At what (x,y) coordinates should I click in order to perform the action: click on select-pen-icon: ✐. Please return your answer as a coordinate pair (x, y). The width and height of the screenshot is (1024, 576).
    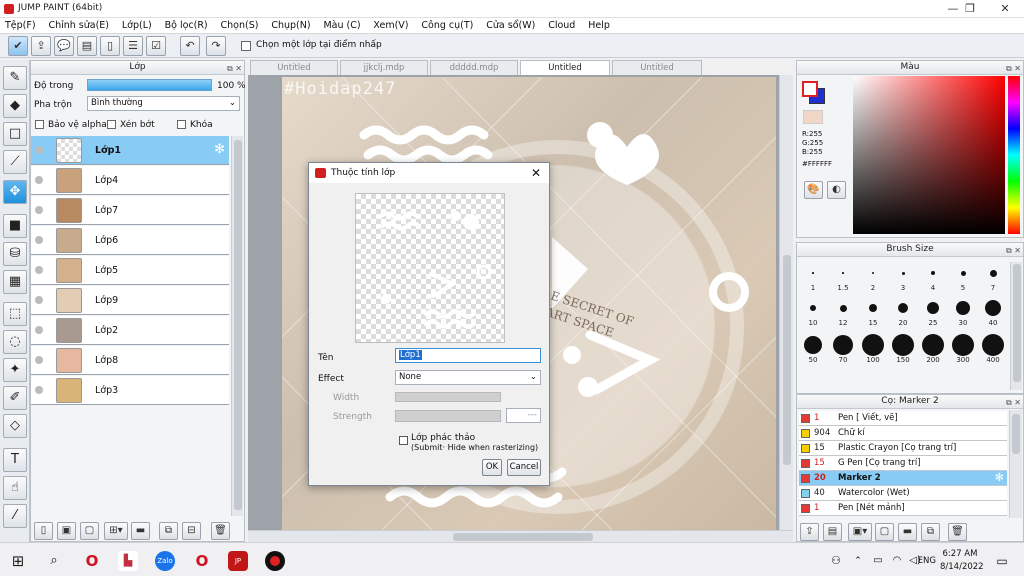
    Looking at the image, I should click on (15, 398).